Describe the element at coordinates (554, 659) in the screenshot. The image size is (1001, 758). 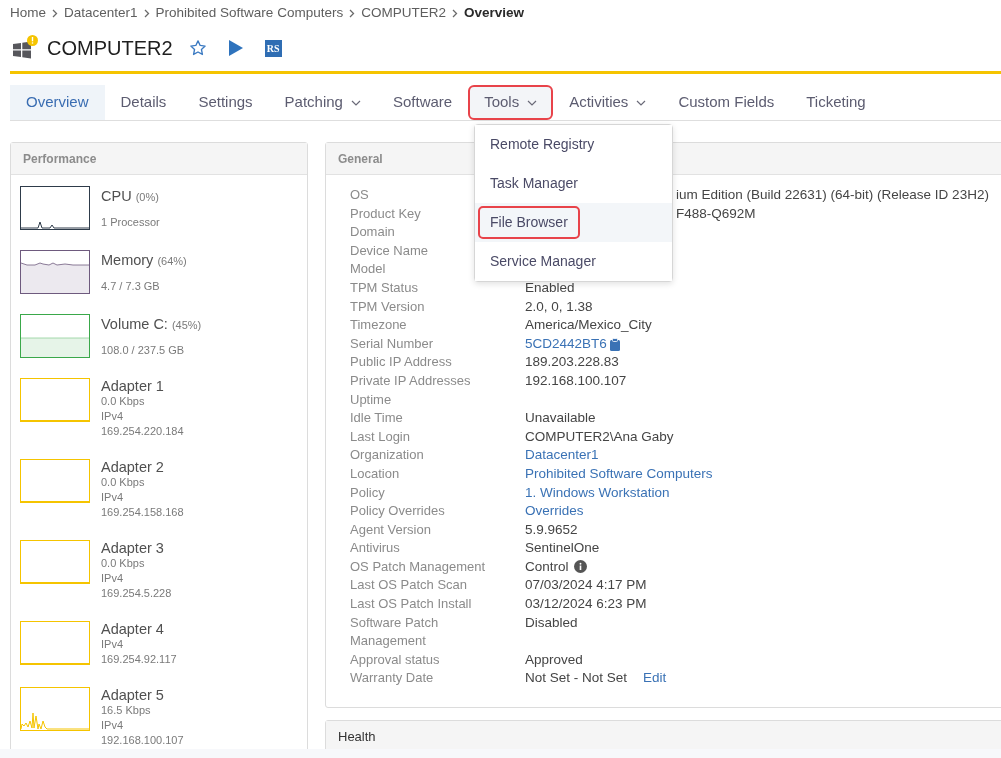
I see `field-value: Approved` at that location.